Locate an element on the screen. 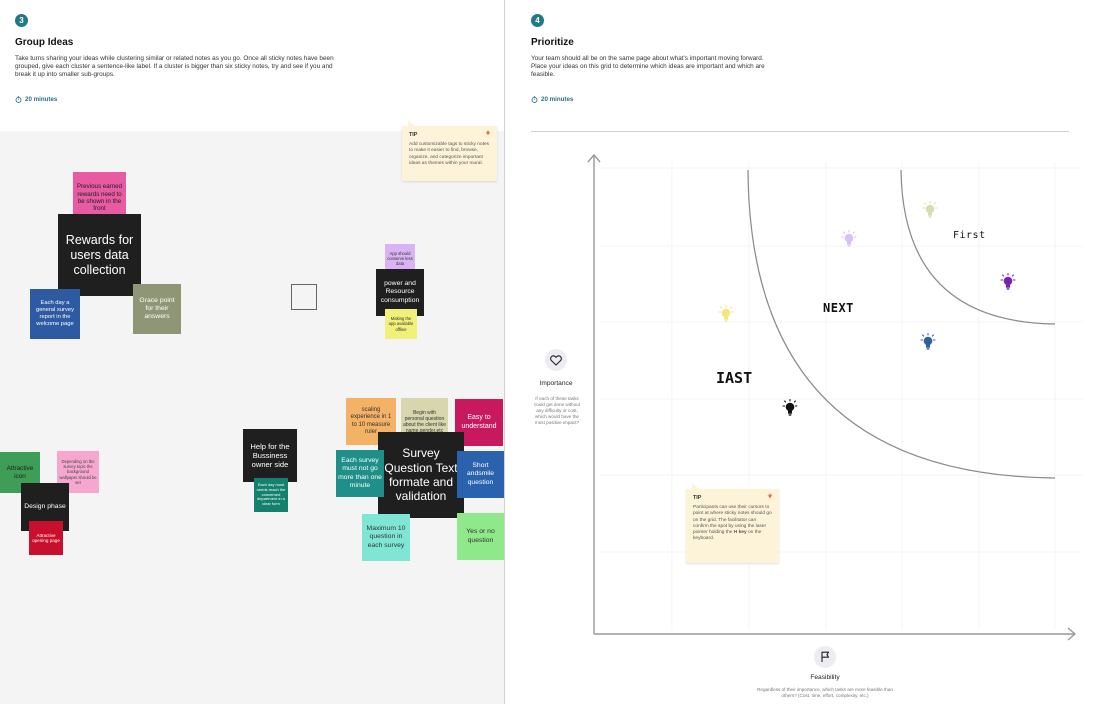 The width and height of the screenshot is (1097, 704). zone-label-last: IAST is located at coordinates (734, 378).